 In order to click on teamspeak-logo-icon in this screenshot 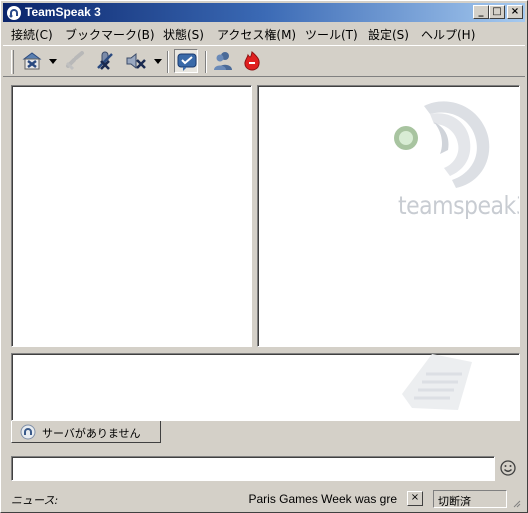, I will do `click(14, 13)`.